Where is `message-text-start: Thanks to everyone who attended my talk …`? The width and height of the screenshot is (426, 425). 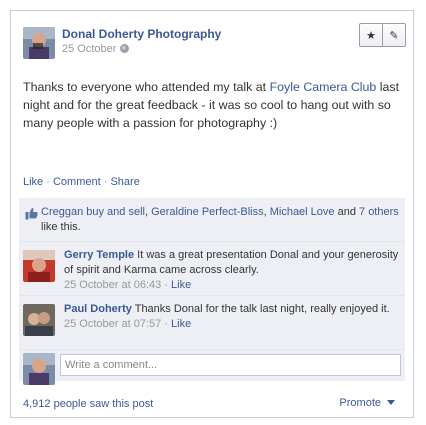 message-text-start: Thanks to everyone who attended my talk … is located at coordinates (146, 87).